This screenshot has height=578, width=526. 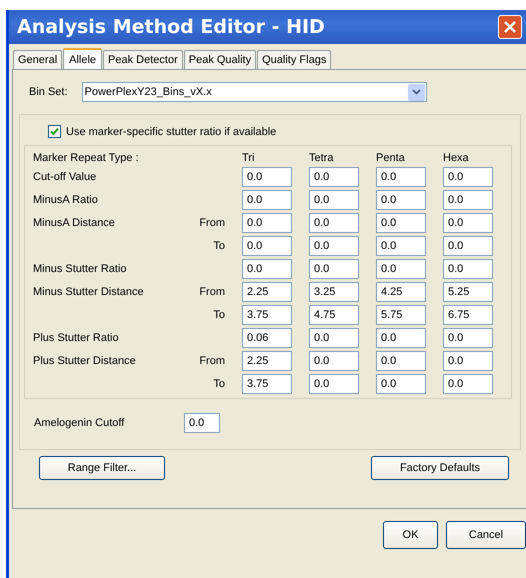 I want to click on value-field: 5.75, so click(x=401, y=315).